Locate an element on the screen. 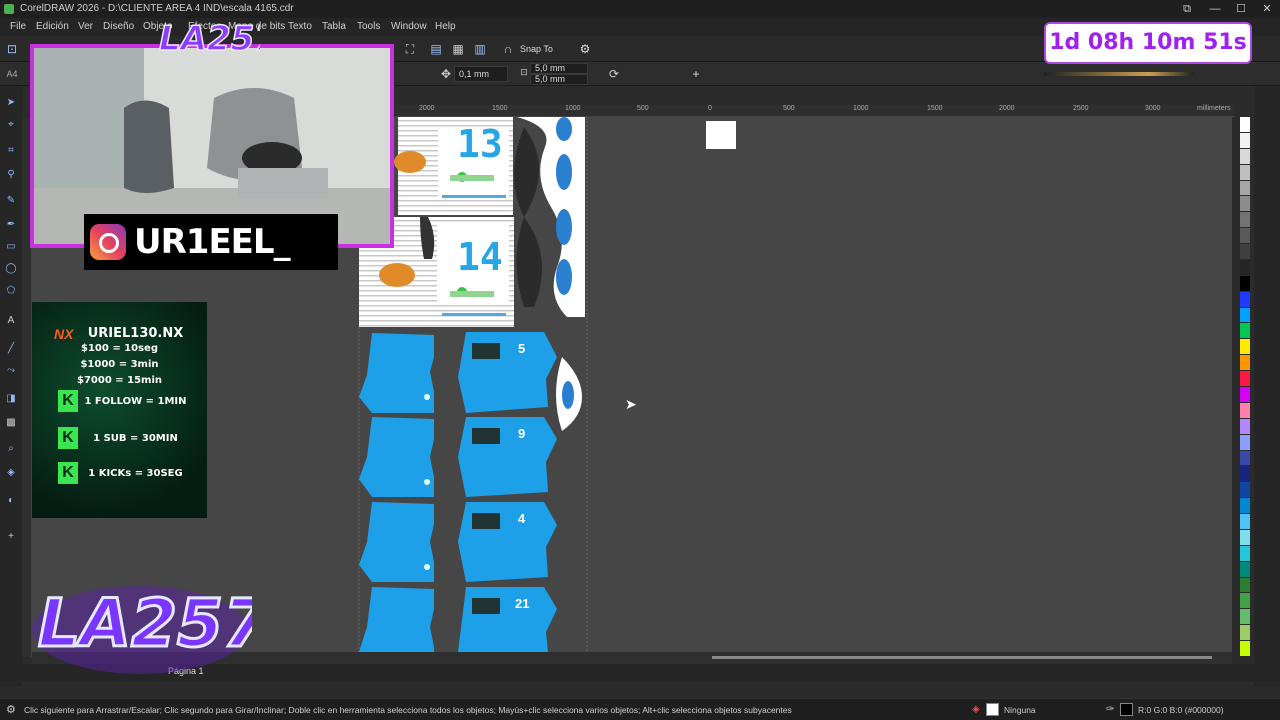 The image size is (1280, 720). sleeve-number: 4 is located at coordinates (521, 518).